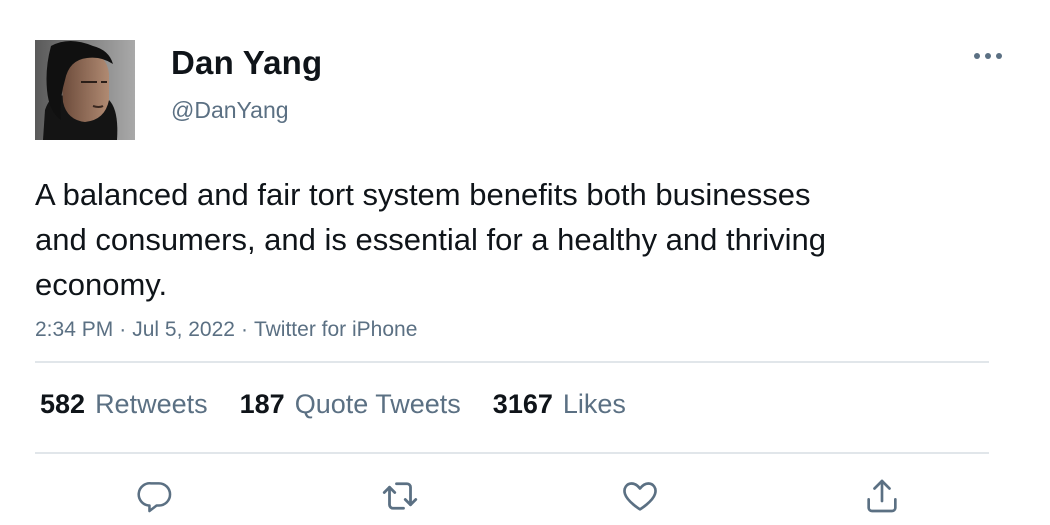  I want to click on more-horizontal-icon, so click(988, 56).